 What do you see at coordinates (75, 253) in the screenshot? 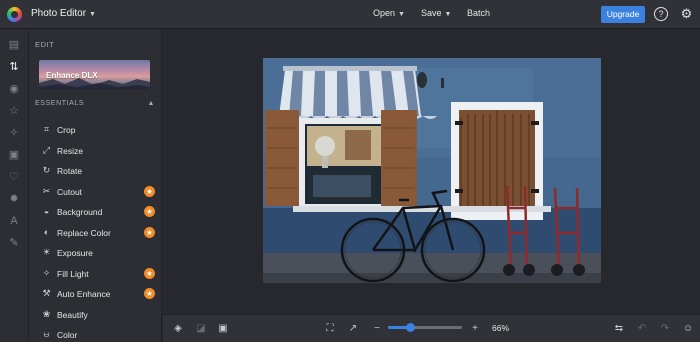
I see `tool-label: Exposure` at bounding box center [75, 253].